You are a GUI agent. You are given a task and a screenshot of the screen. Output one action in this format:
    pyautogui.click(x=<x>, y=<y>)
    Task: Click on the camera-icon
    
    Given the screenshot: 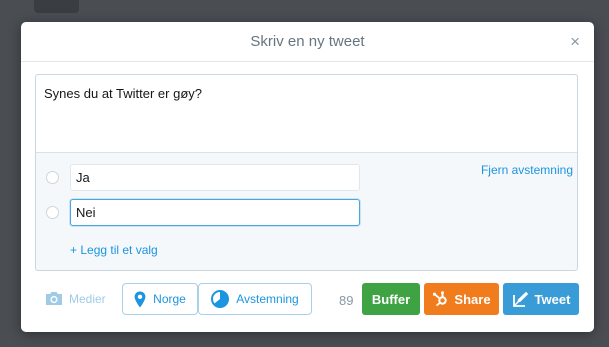 What is the action you would take?
    pyautogui.click(x=54, y=298)
    